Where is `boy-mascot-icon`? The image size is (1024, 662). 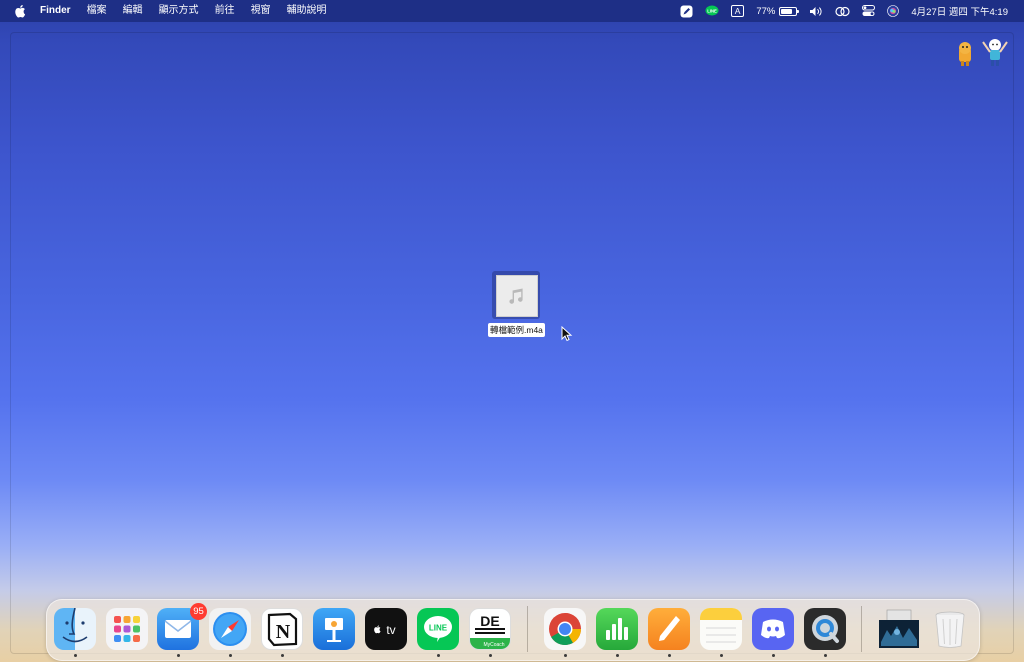 boy-mascot-icon is located at coordinates (995, 52).